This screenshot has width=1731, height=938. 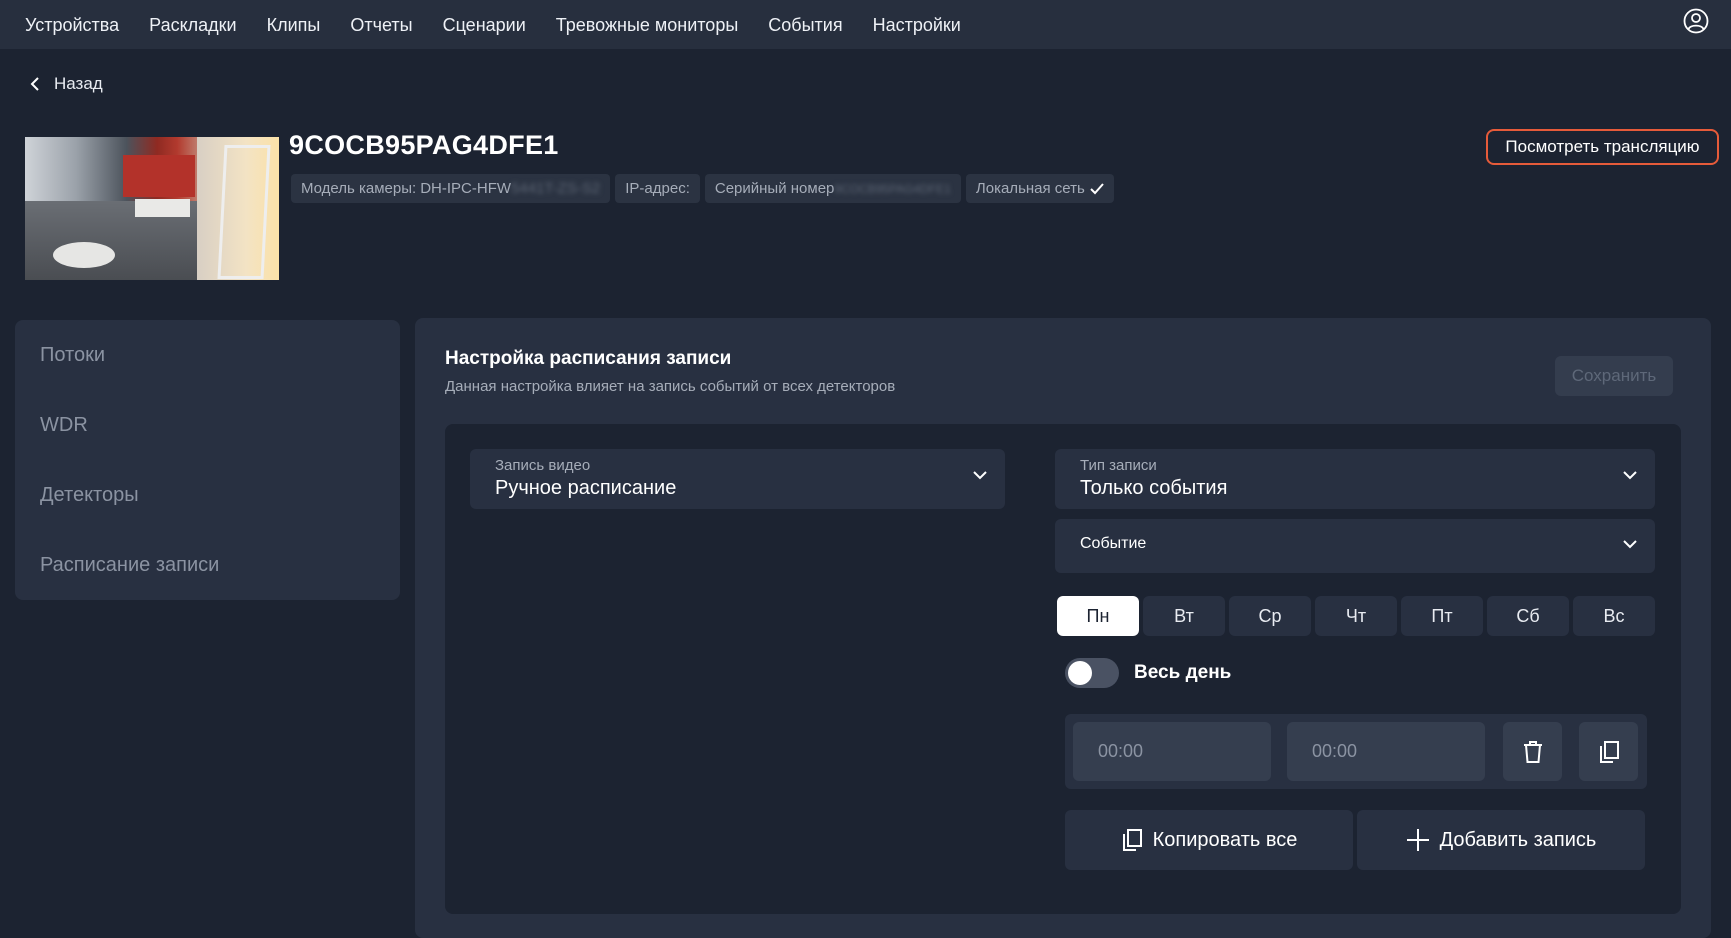 I want to click on all-day-row: Весь день, so click(x=1148, y=673).